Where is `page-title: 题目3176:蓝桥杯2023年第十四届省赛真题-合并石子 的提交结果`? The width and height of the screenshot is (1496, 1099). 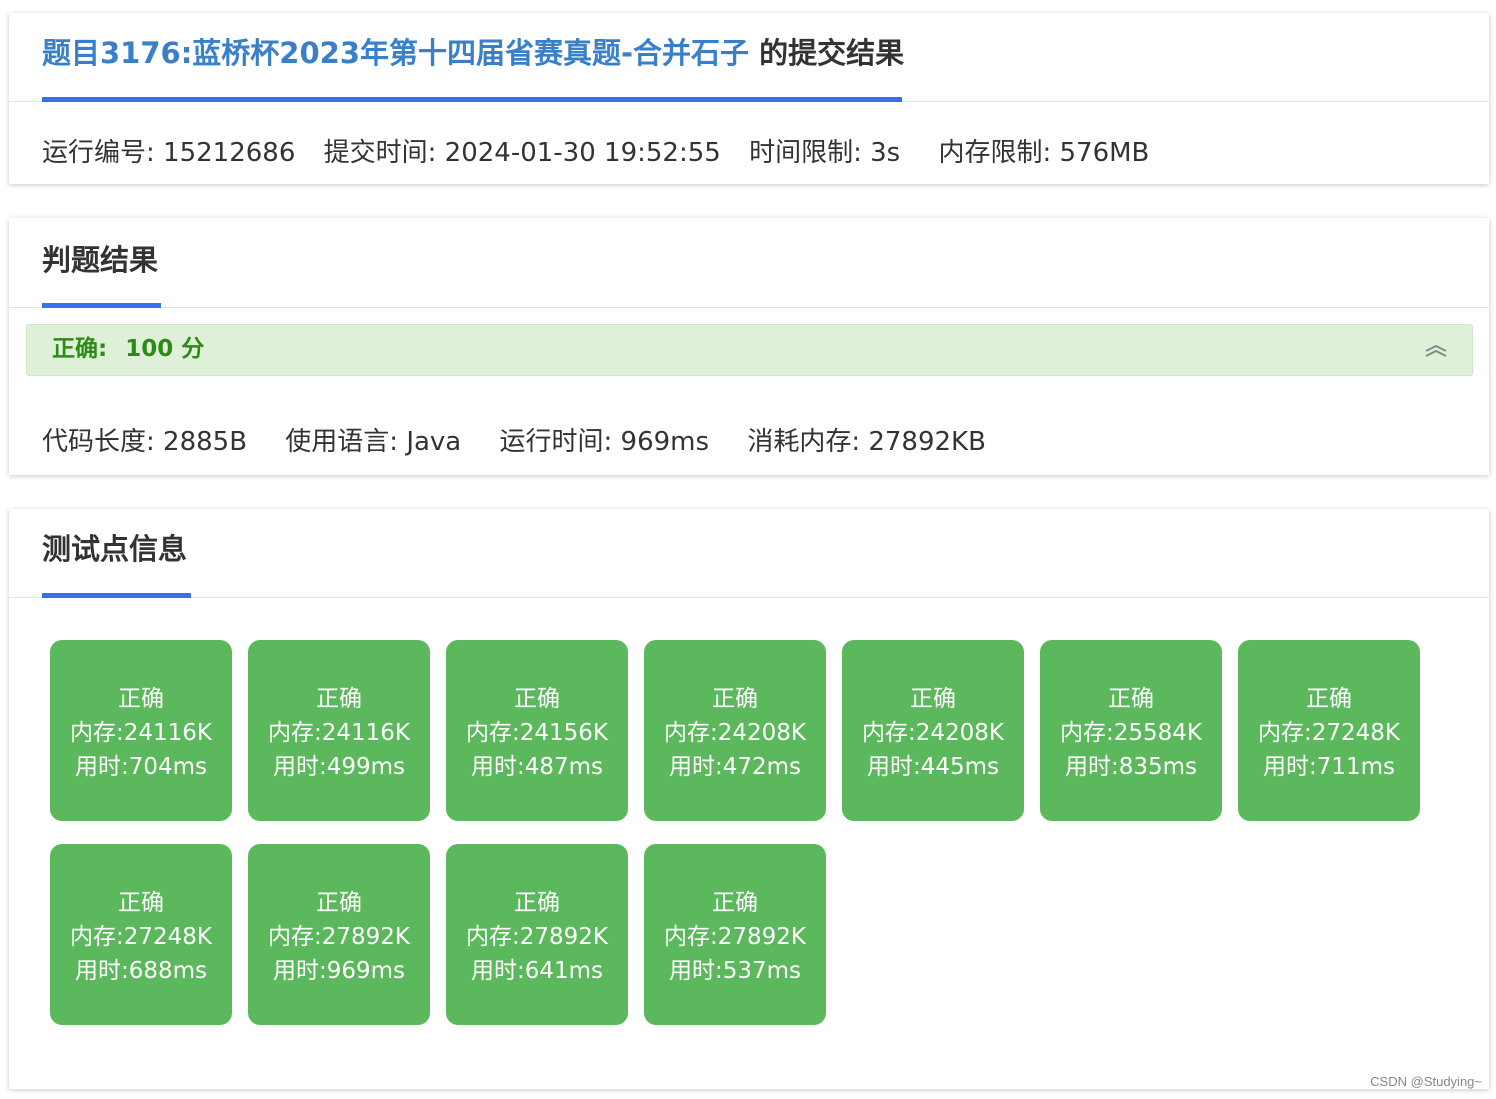
page-title: 题目3176:蓝桥杯2023年第十四届省赛真题-合并石子 的提交结果 is located at coordinates (473, 53).